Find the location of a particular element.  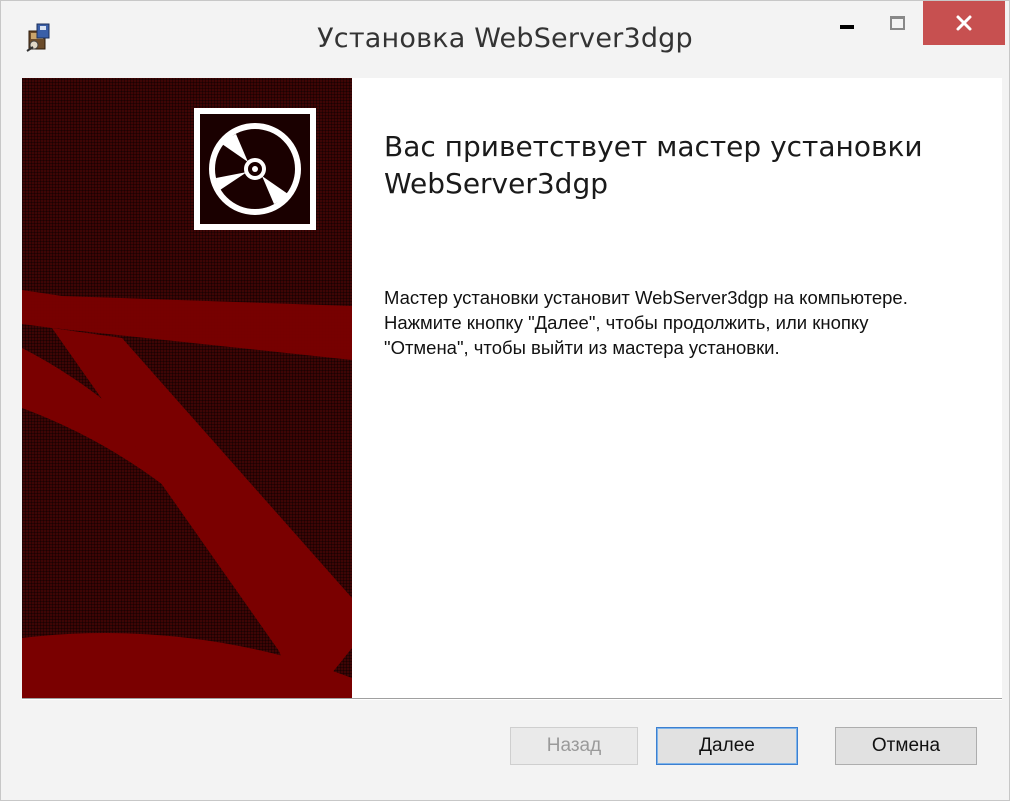

minimize-icon is located at coordinates (847, 27).